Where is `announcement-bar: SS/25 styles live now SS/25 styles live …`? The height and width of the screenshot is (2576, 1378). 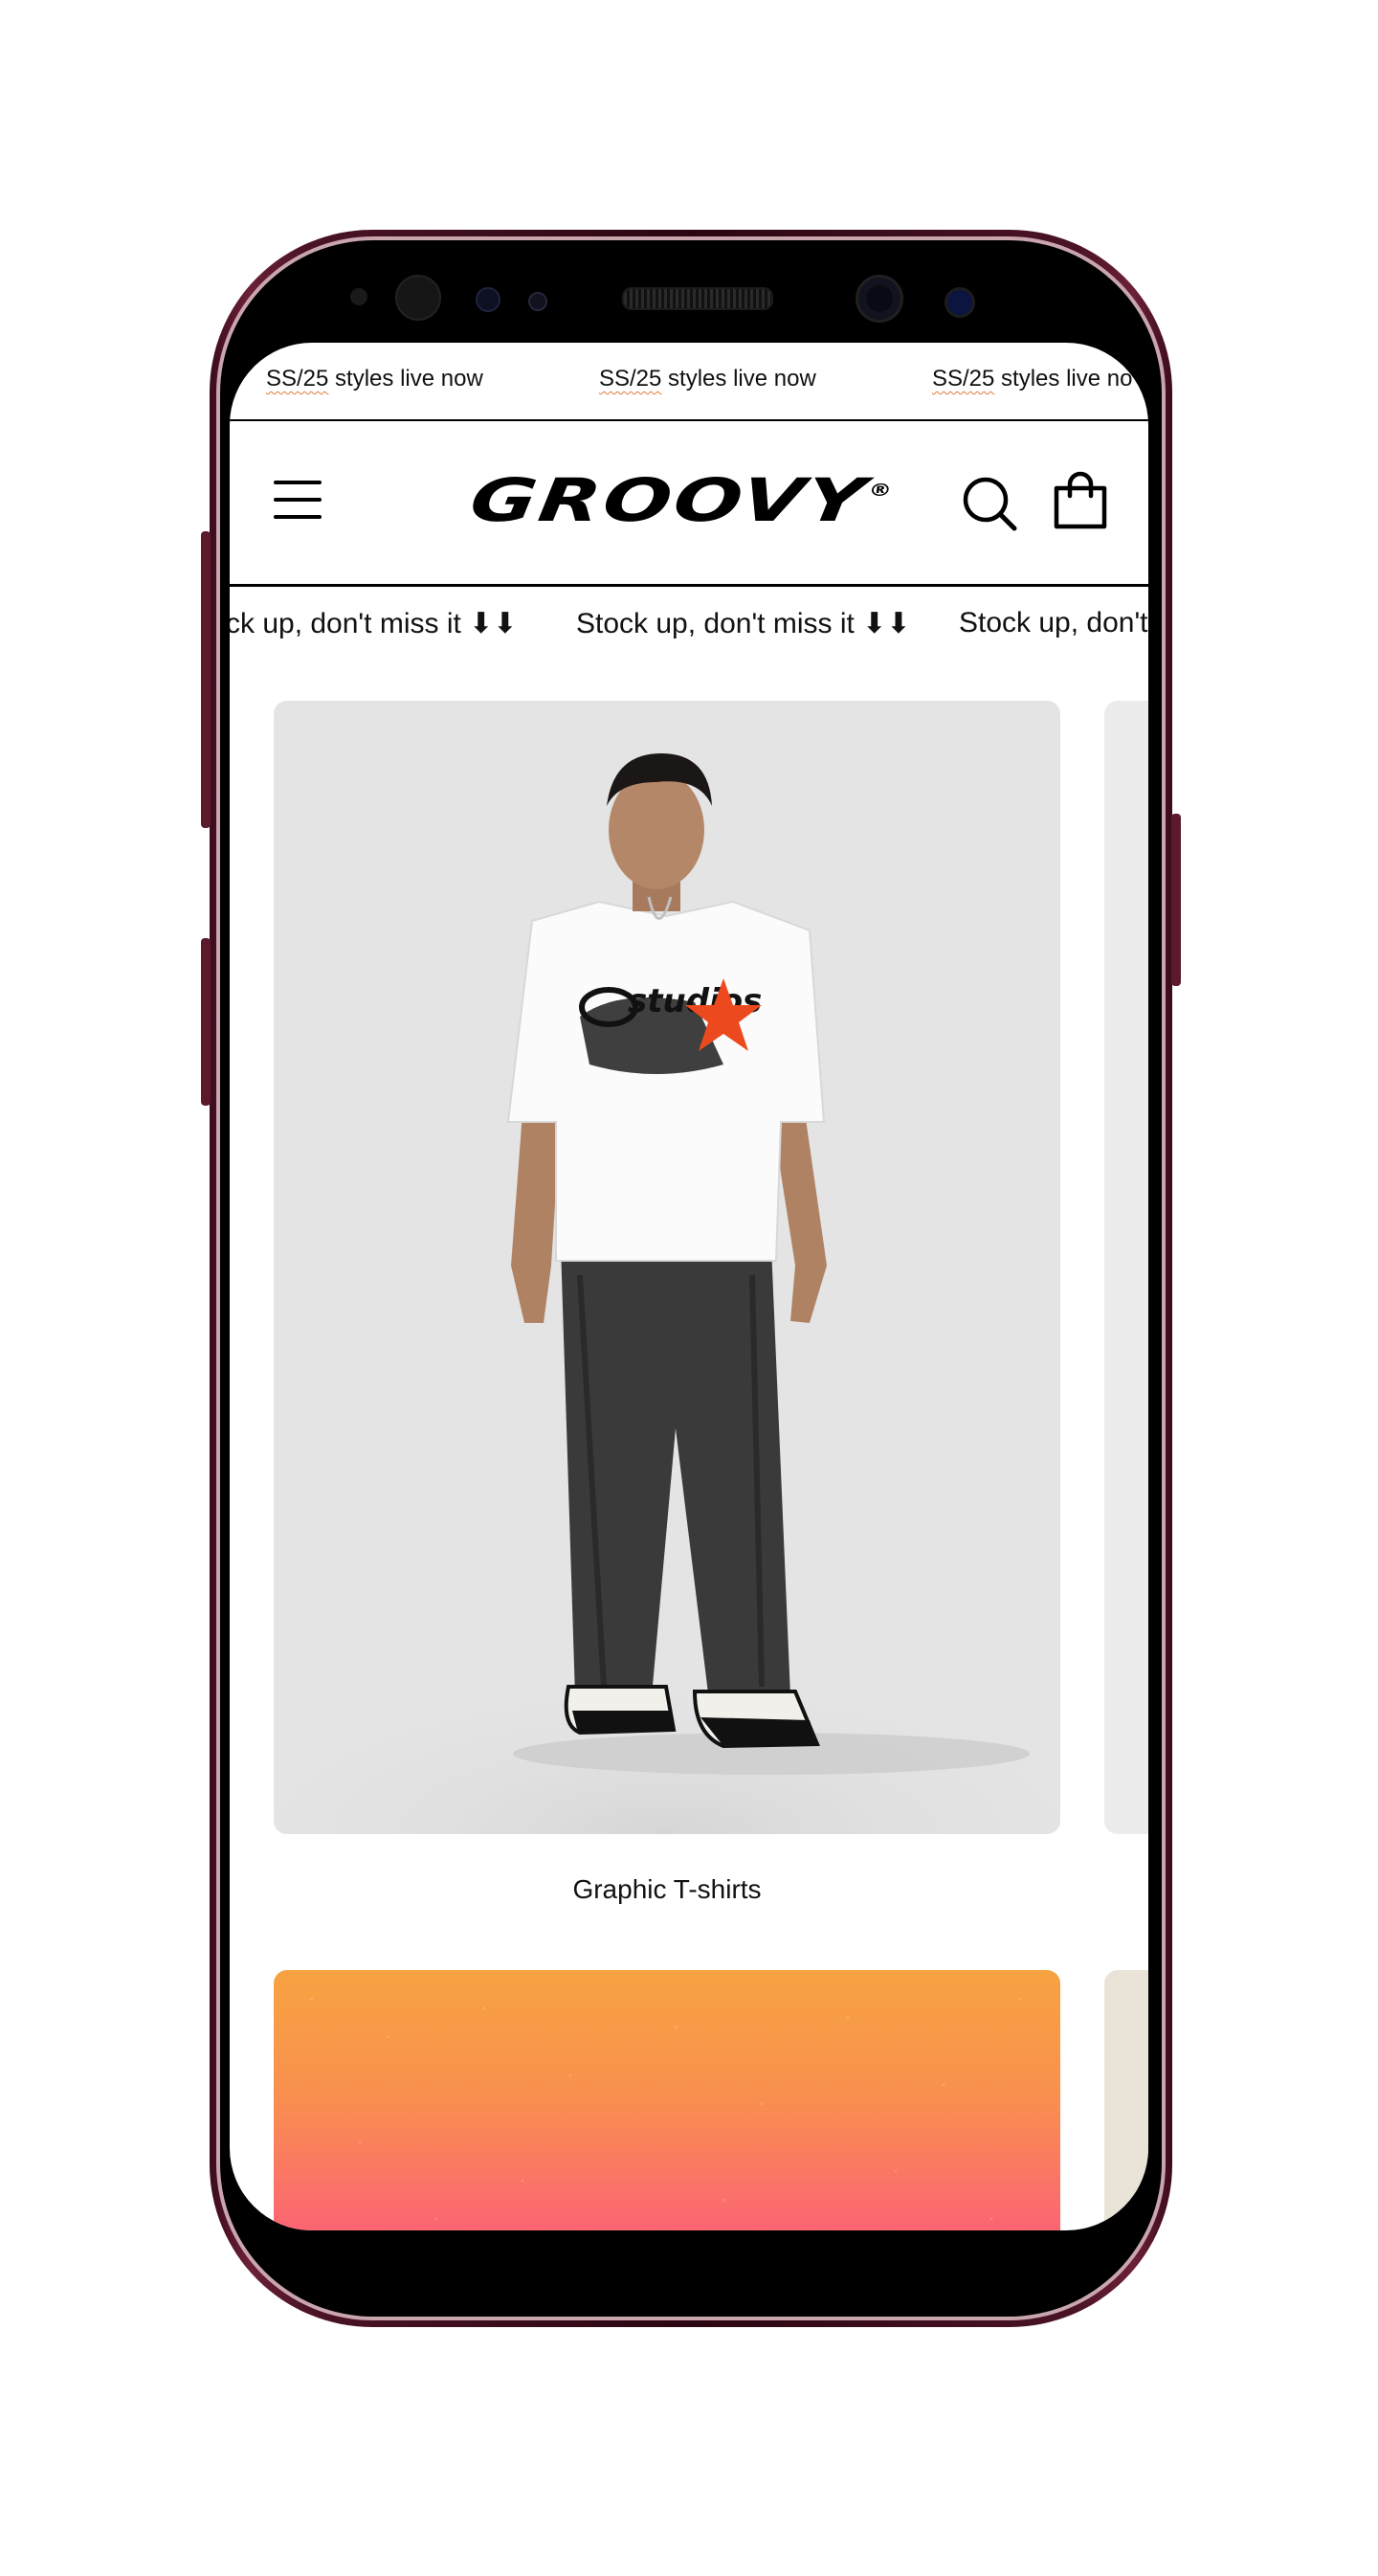
announcement-bar: SS/25 styles live now SS/25 styles live … is located at coordinates (689, 382).